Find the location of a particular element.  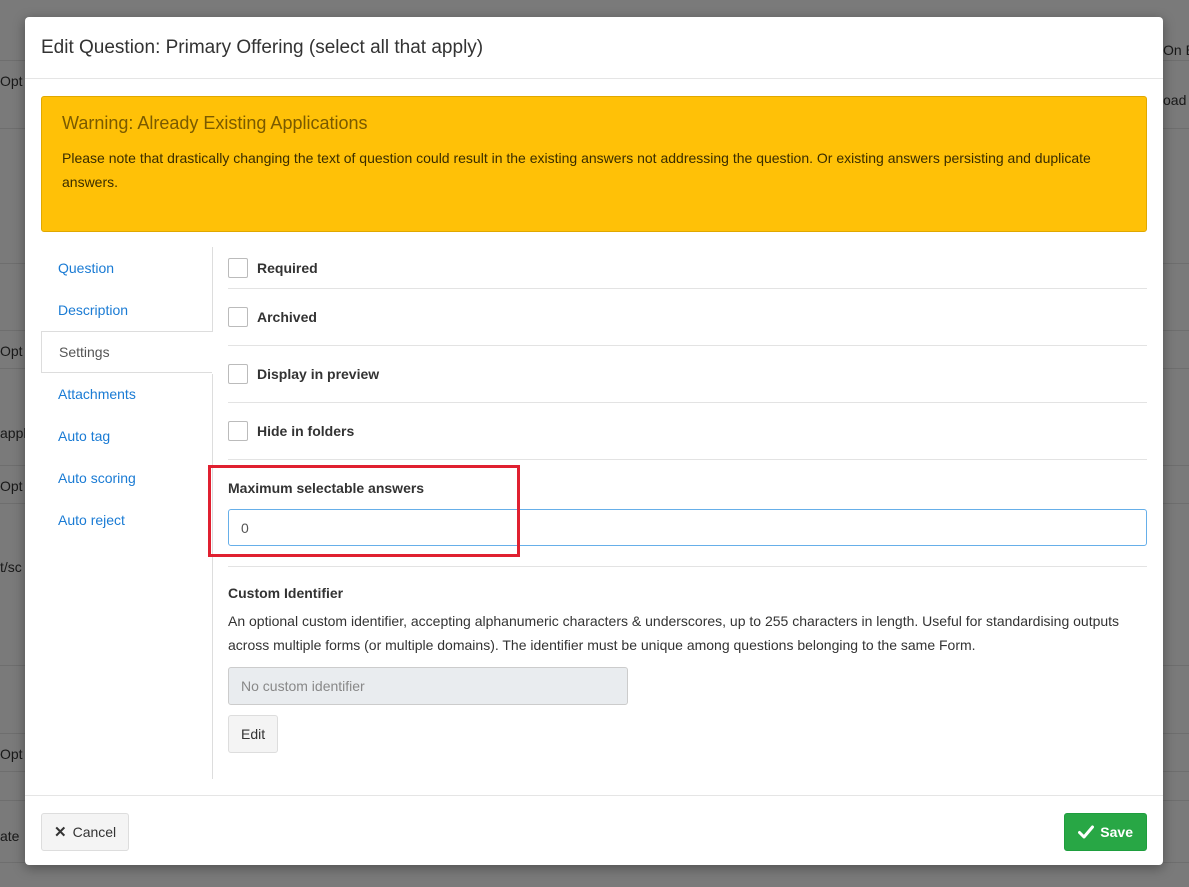

hide-in-folders-label: Hide in folders is located at coordinates (306, 431).